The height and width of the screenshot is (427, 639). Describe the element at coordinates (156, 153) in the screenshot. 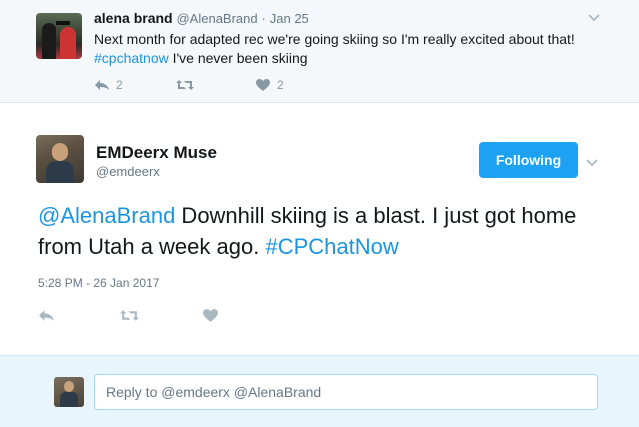

I see `author-name: EMDeerx Muse` at that location.